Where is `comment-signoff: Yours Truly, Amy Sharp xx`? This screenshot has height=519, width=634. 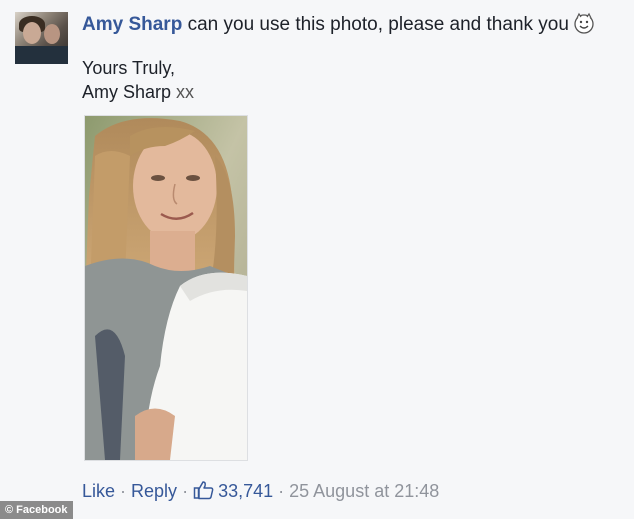 comment-signoff: Yours Truly, Amy Sharp xx is located at coordinates (138, 80).